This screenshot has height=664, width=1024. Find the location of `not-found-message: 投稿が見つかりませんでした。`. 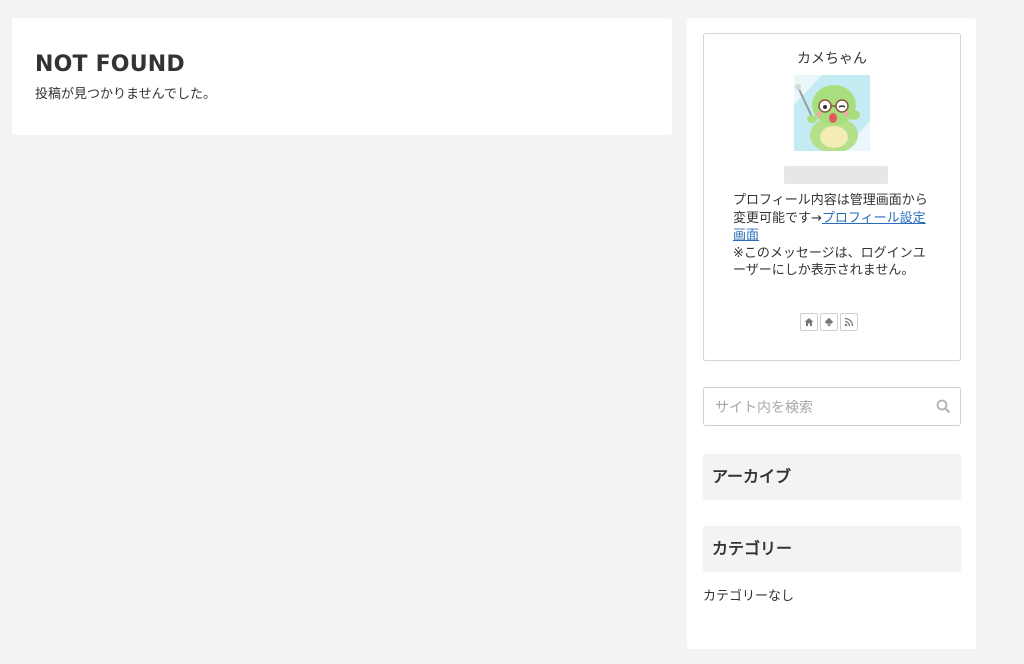

not-found-message: 投稿が見つかりませんでした。 is located at coordinates (125, 94).